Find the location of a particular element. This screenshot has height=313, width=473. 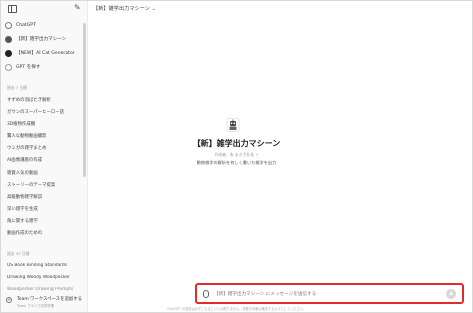

model-selector: 【新】雑学出力マシーン ⌄ is located at coordinates (124, 8).